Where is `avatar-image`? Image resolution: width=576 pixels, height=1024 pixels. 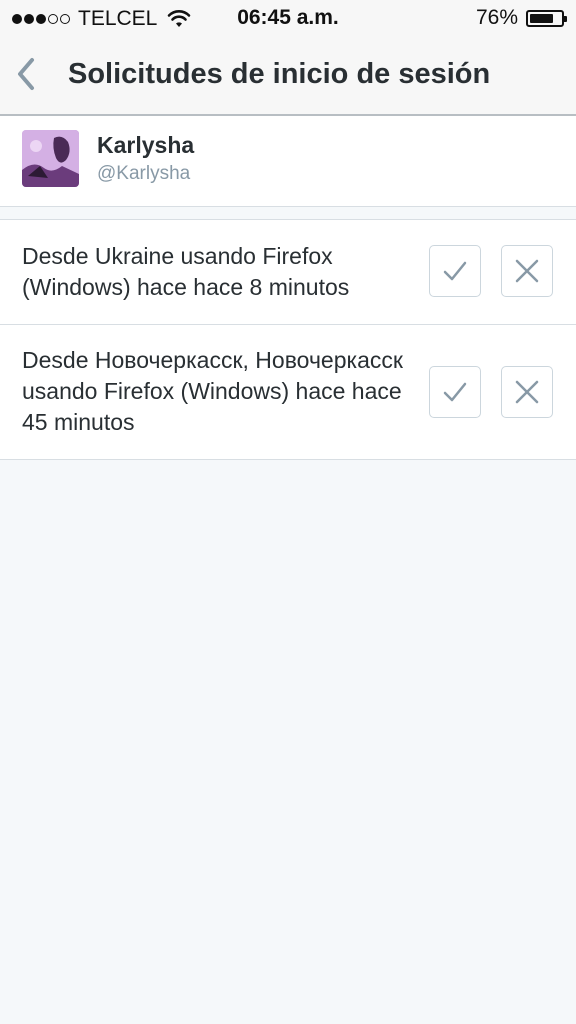
avatar-image is located at coordinates (50, 158).